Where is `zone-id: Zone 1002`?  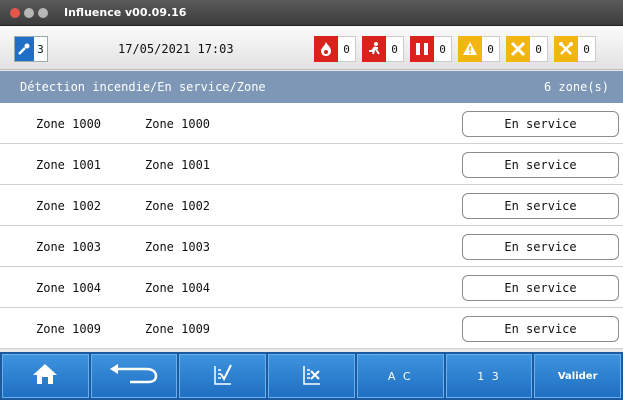
zone-id: Zone 1002 is located at coordinates (69, 206).